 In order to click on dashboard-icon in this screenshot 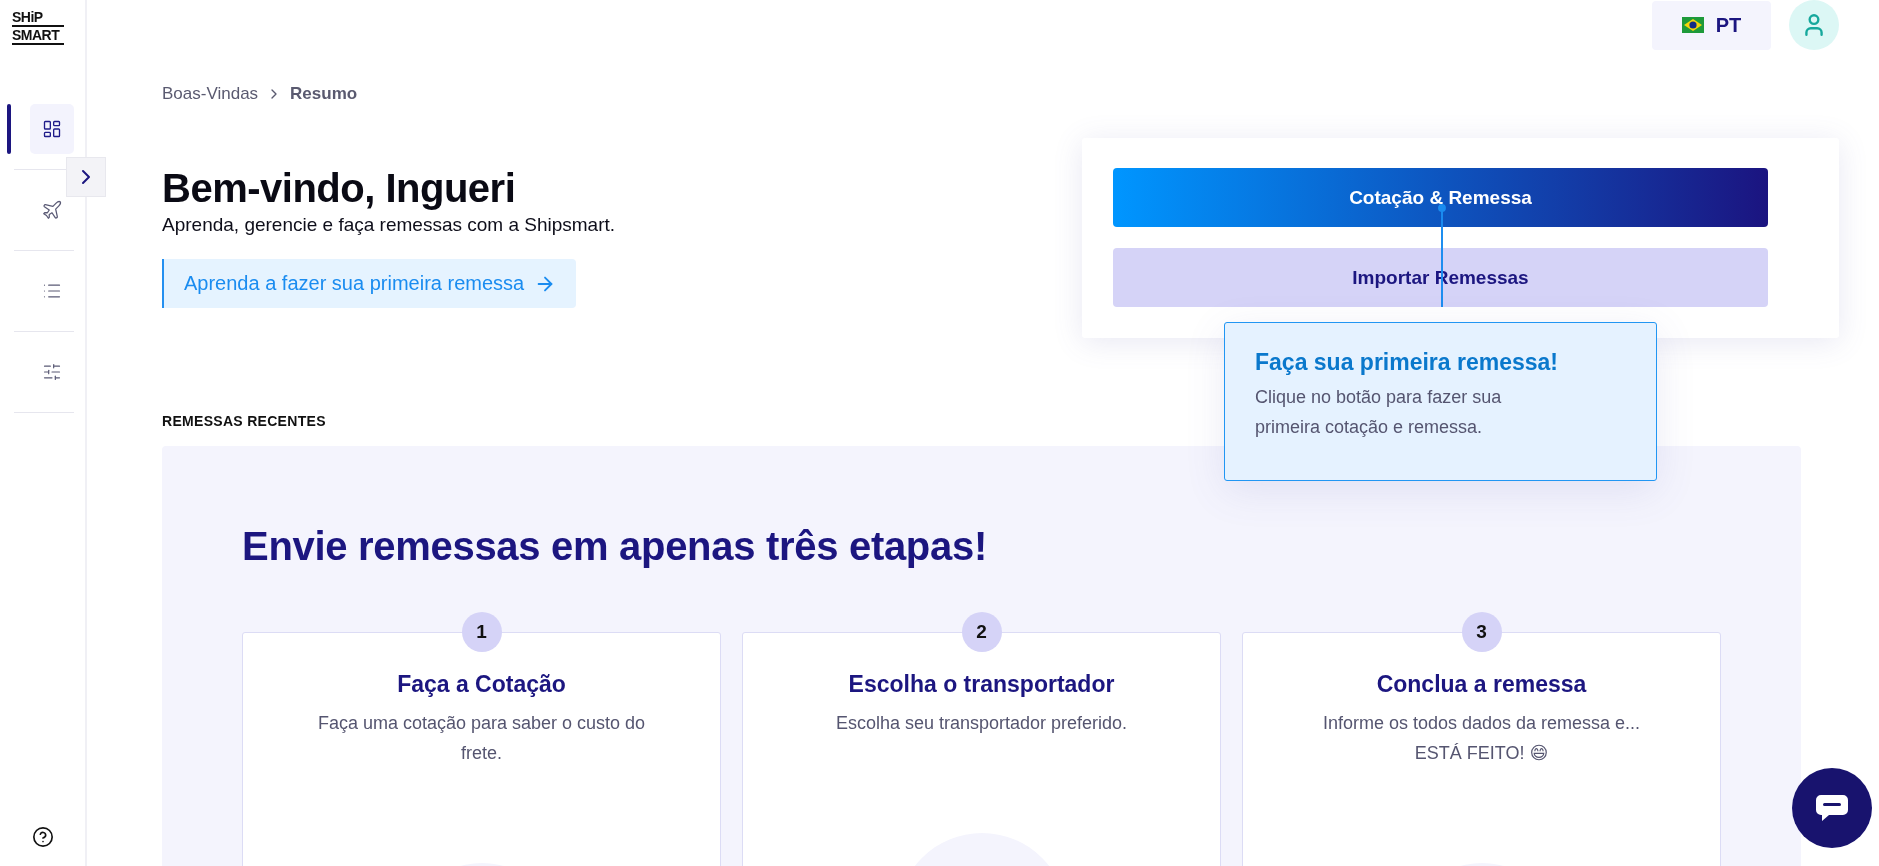, I will do `click(51, 129)`.